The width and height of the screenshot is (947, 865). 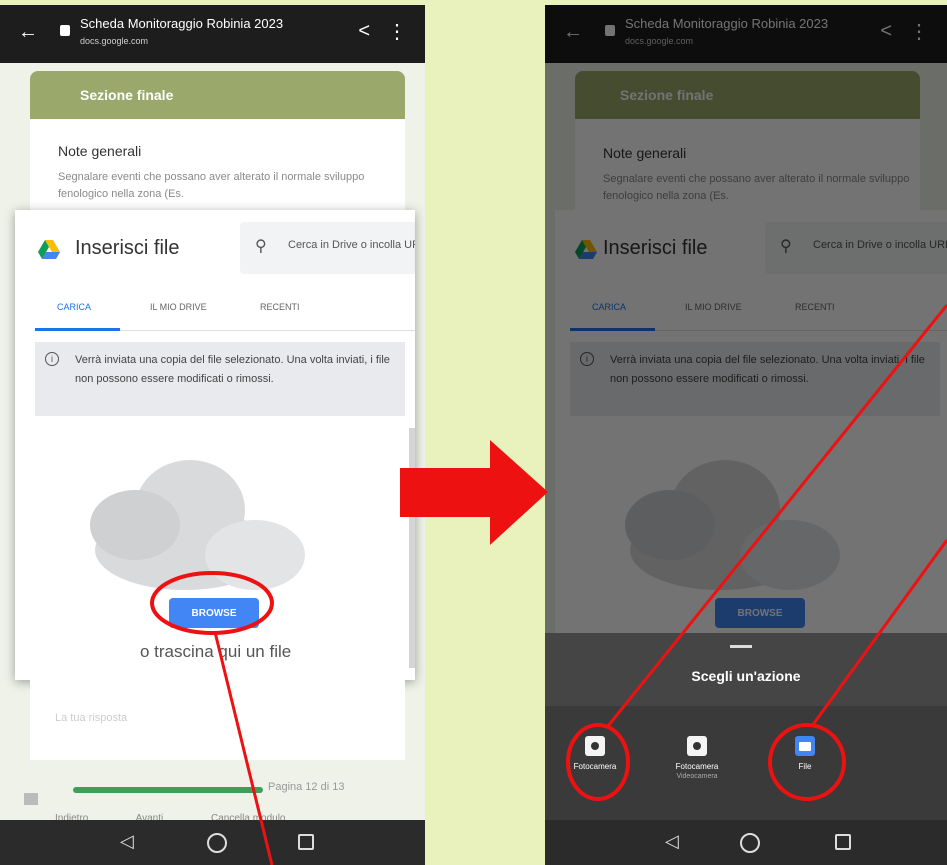 I want to click on tab-carica: CARICA, so click(x=74, y=307).